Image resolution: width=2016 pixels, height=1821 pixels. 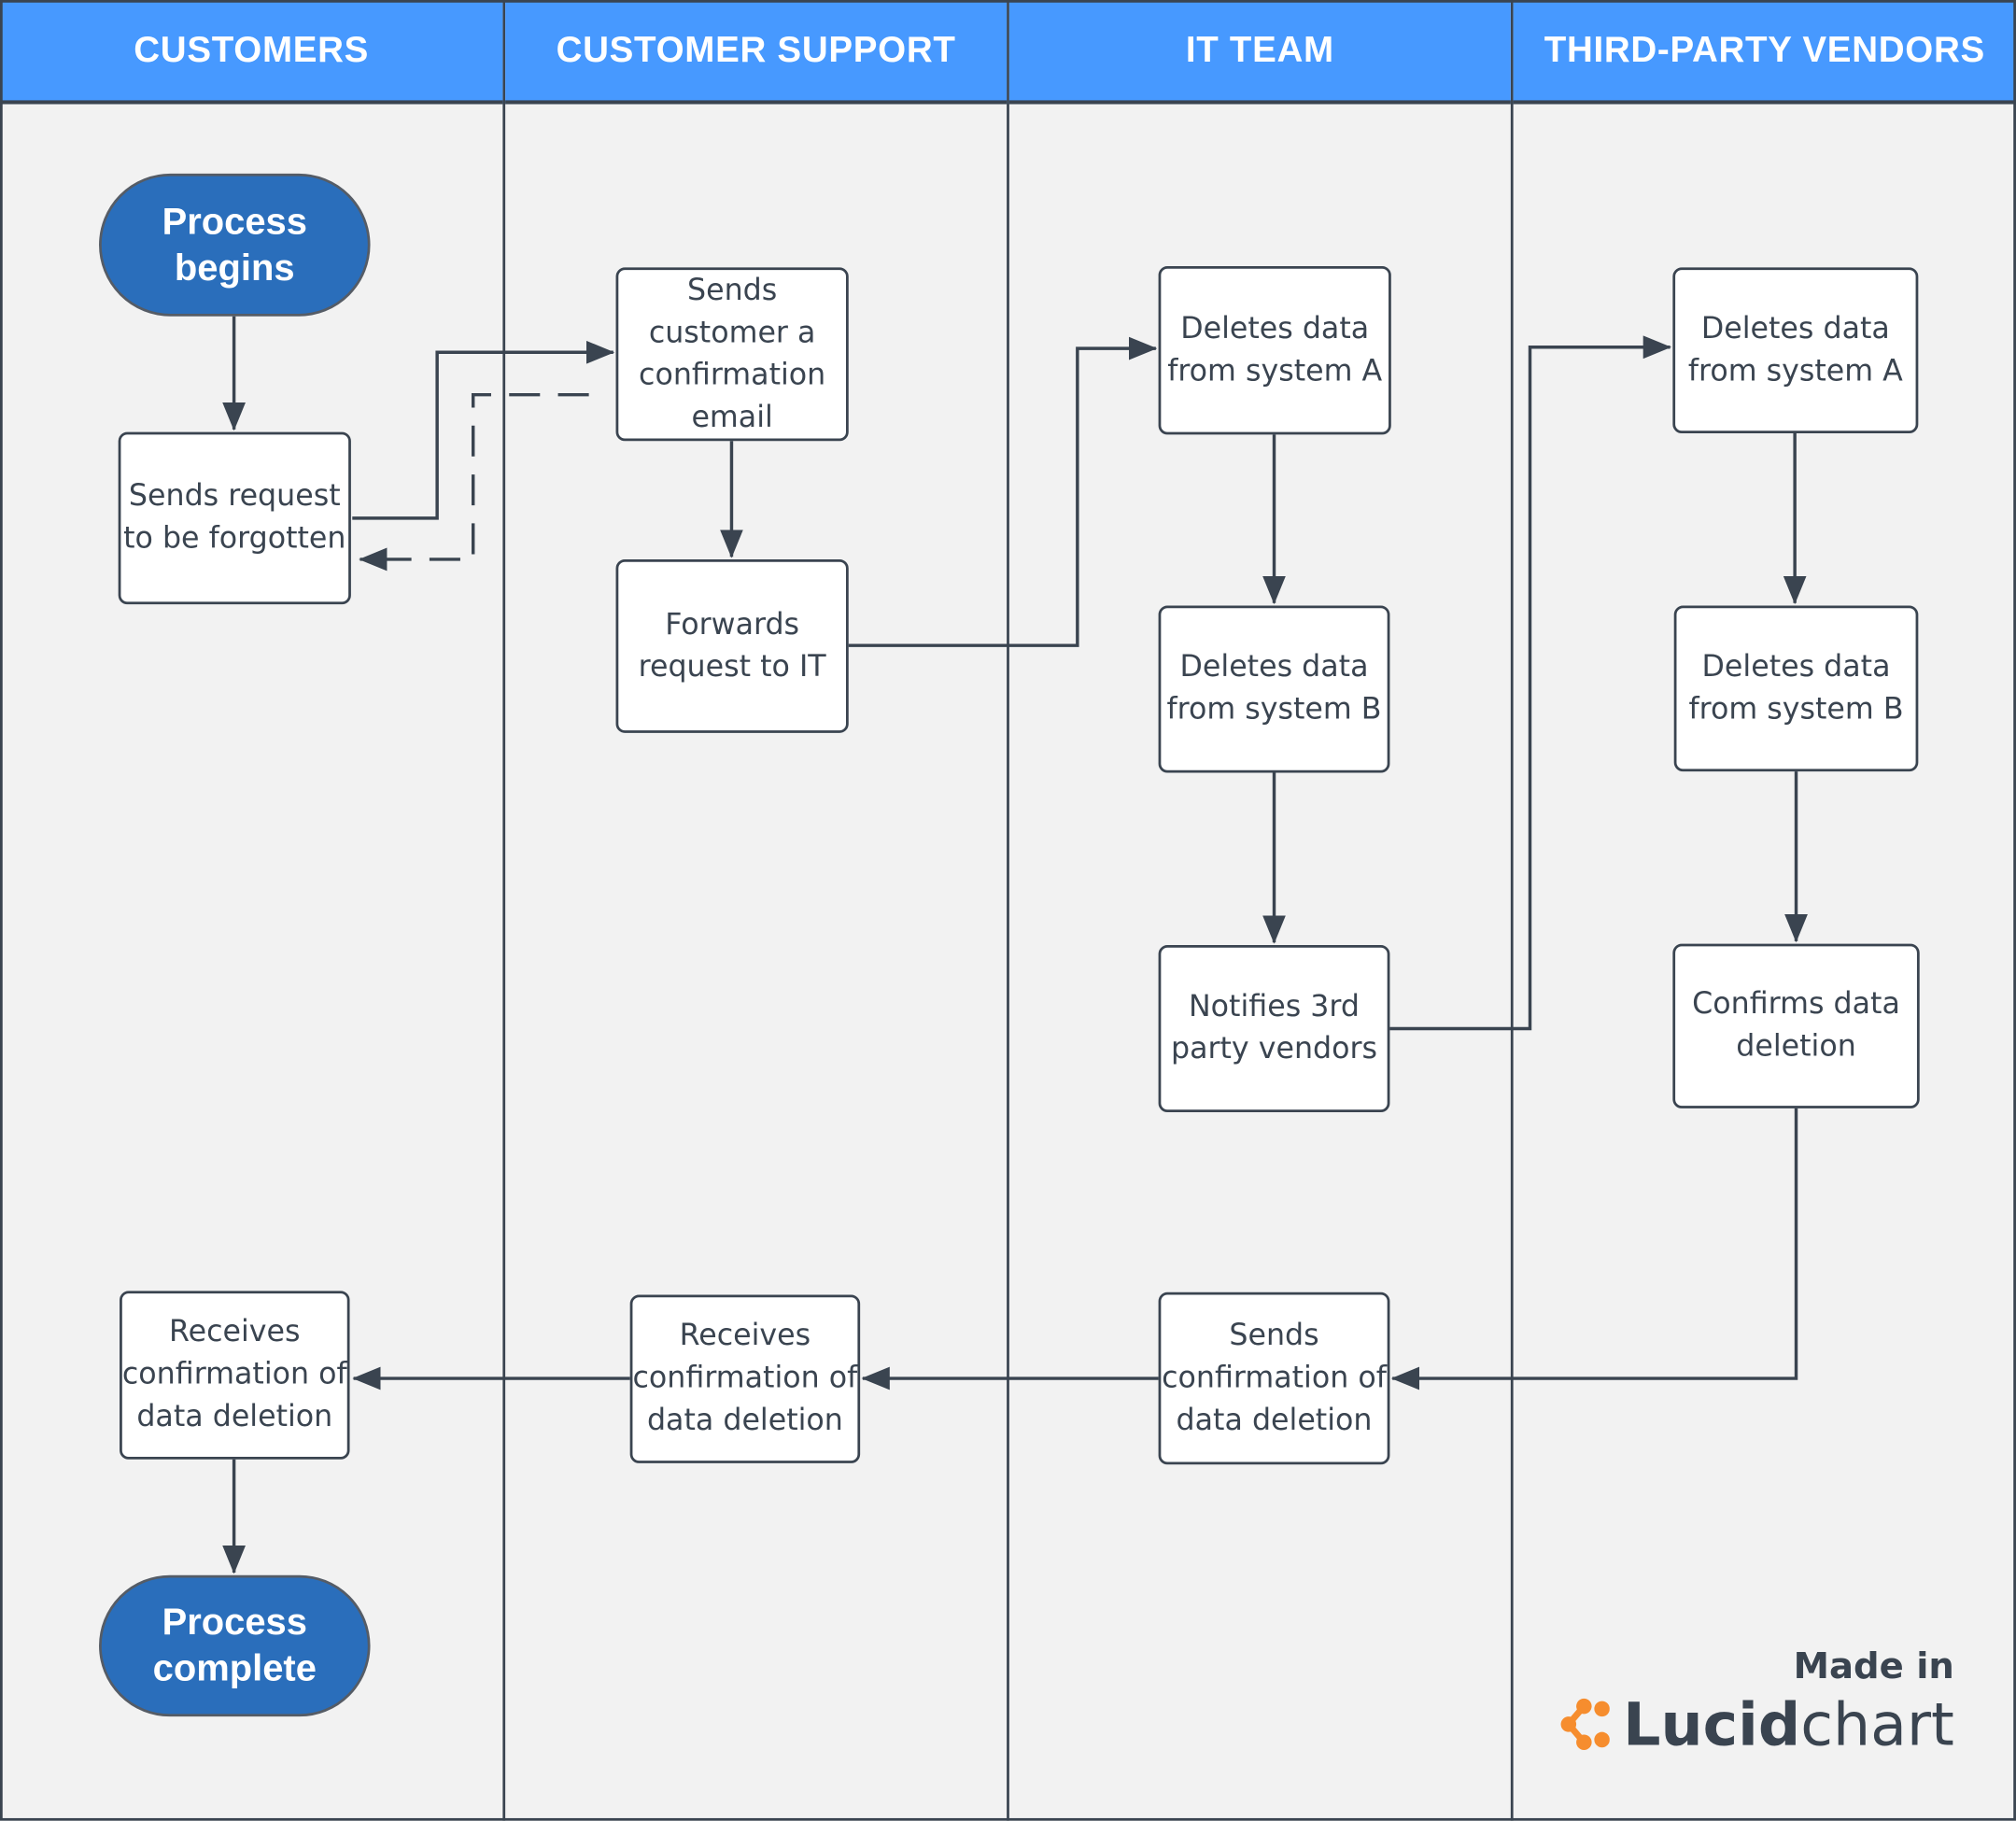 I want to click on node-notifies-vendors: Notifies 3rd party vendors, so click(x=1274, y=1029).